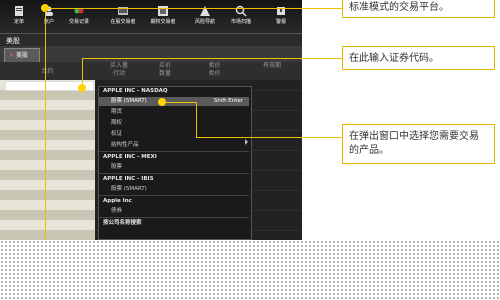 This screenshot has width=500, height=300. Describe the element at coordinates (272, 71) in the screenshot. I see `column-header-expiry: 有效期` at that location.